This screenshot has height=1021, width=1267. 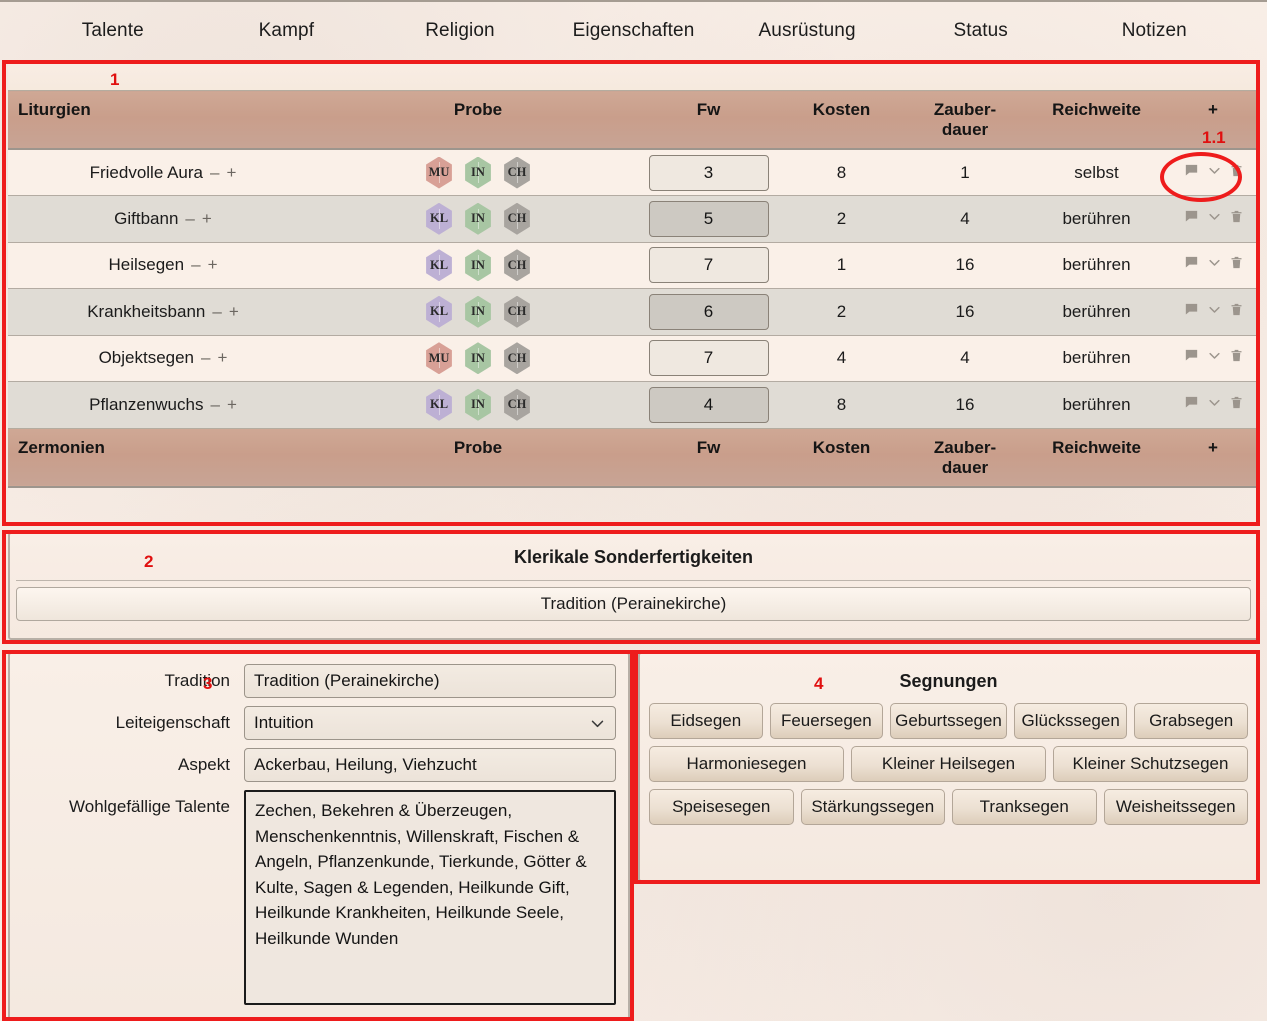 What do you see at coordinates (948, 764) in the screenshot?
I see `blessing-button-kleinerheilsegen: Kleiner Heilsegen` at bounding box center [948, 764].